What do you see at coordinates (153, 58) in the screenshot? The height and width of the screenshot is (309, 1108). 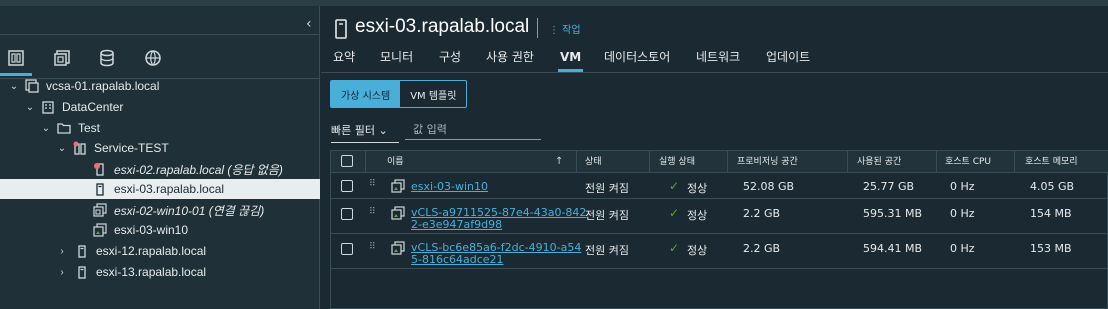 I see `networking-icon` at bounding box center [153, 58].